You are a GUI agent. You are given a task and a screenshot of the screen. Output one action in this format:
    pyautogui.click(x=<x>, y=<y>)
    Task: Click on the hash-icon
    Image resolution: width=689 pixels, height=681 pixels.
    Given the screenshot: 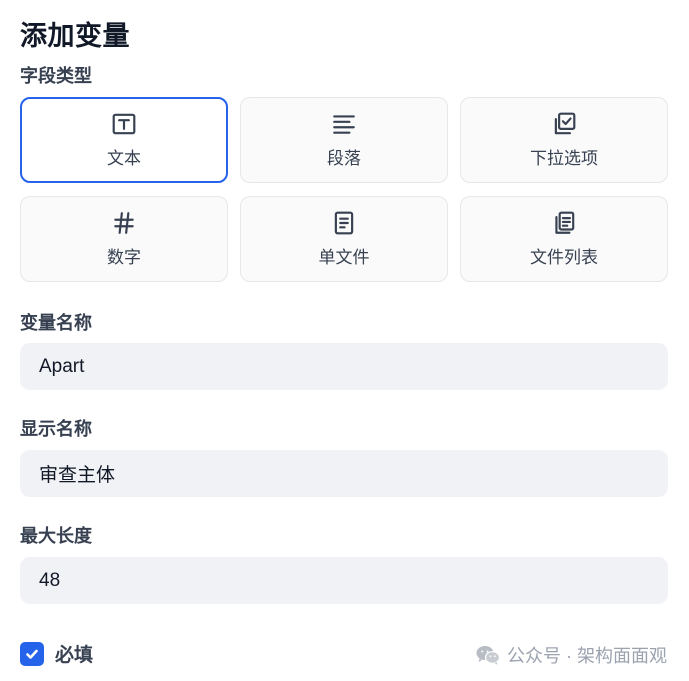 What is the action you would take?
    pyautogui.click(x=124, y=223)
    